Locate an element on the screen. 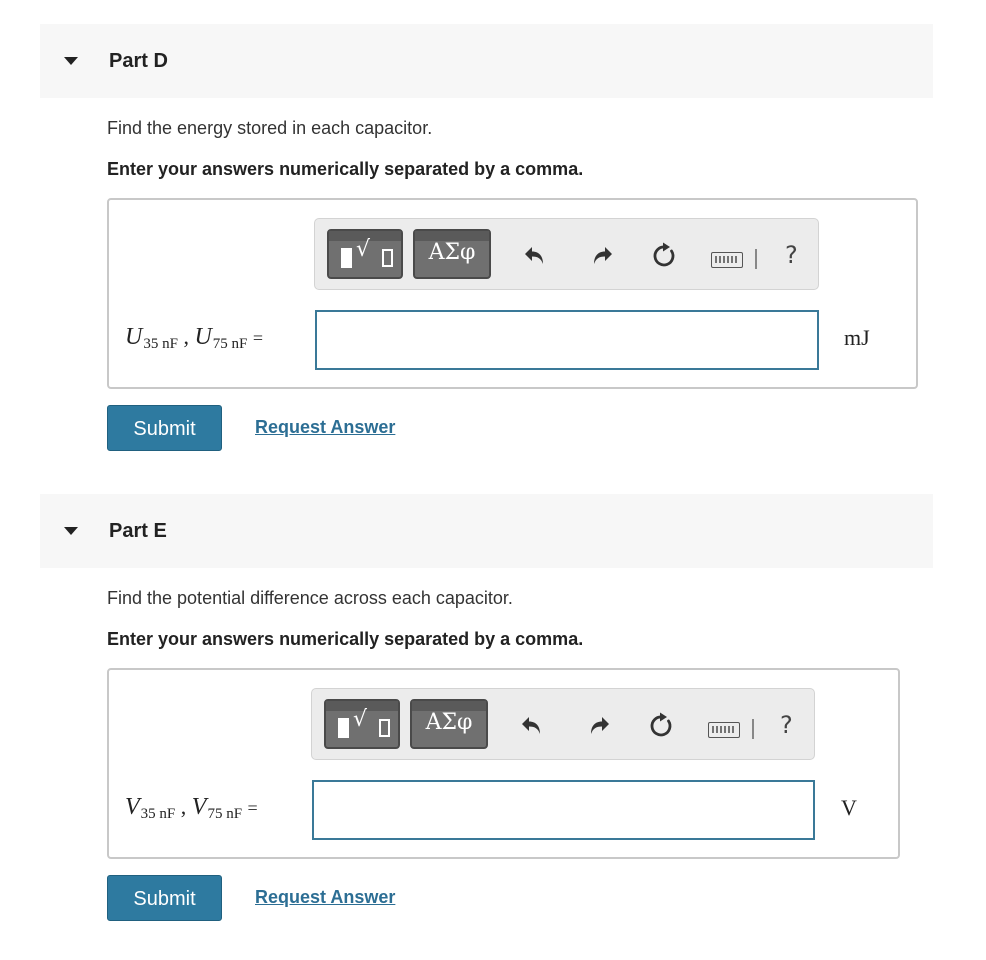 This screenshot has height=960, width=986. answer-label: U35 nF , U75 nF = is located at coordinates (194, 338).